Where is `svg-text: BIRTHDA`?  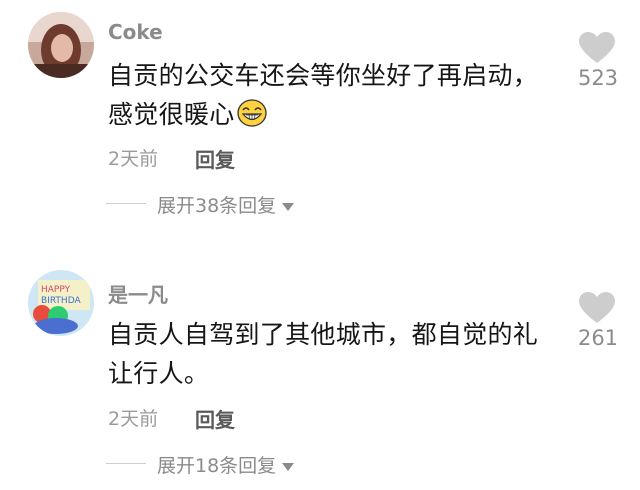 svg-text: BIRTHDA is located at coordinates (61, 301).